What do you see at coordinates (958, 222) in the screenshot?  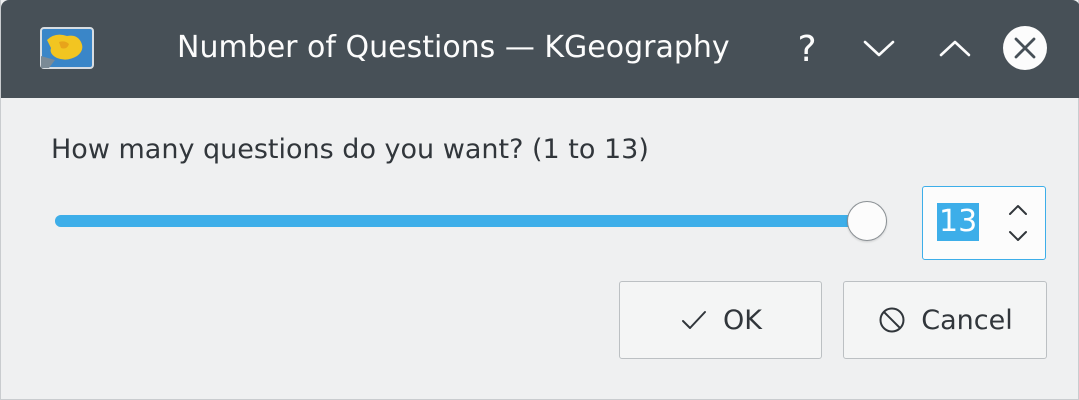 I see `spinbox-value: 13` at bounding box center [958, 222].